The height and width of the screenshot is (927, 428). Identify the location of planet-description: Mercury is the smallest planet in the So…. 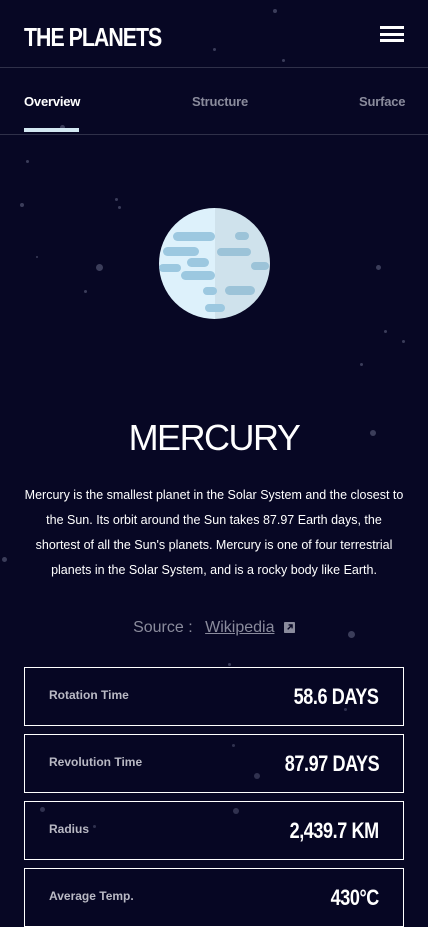
(214, 532).